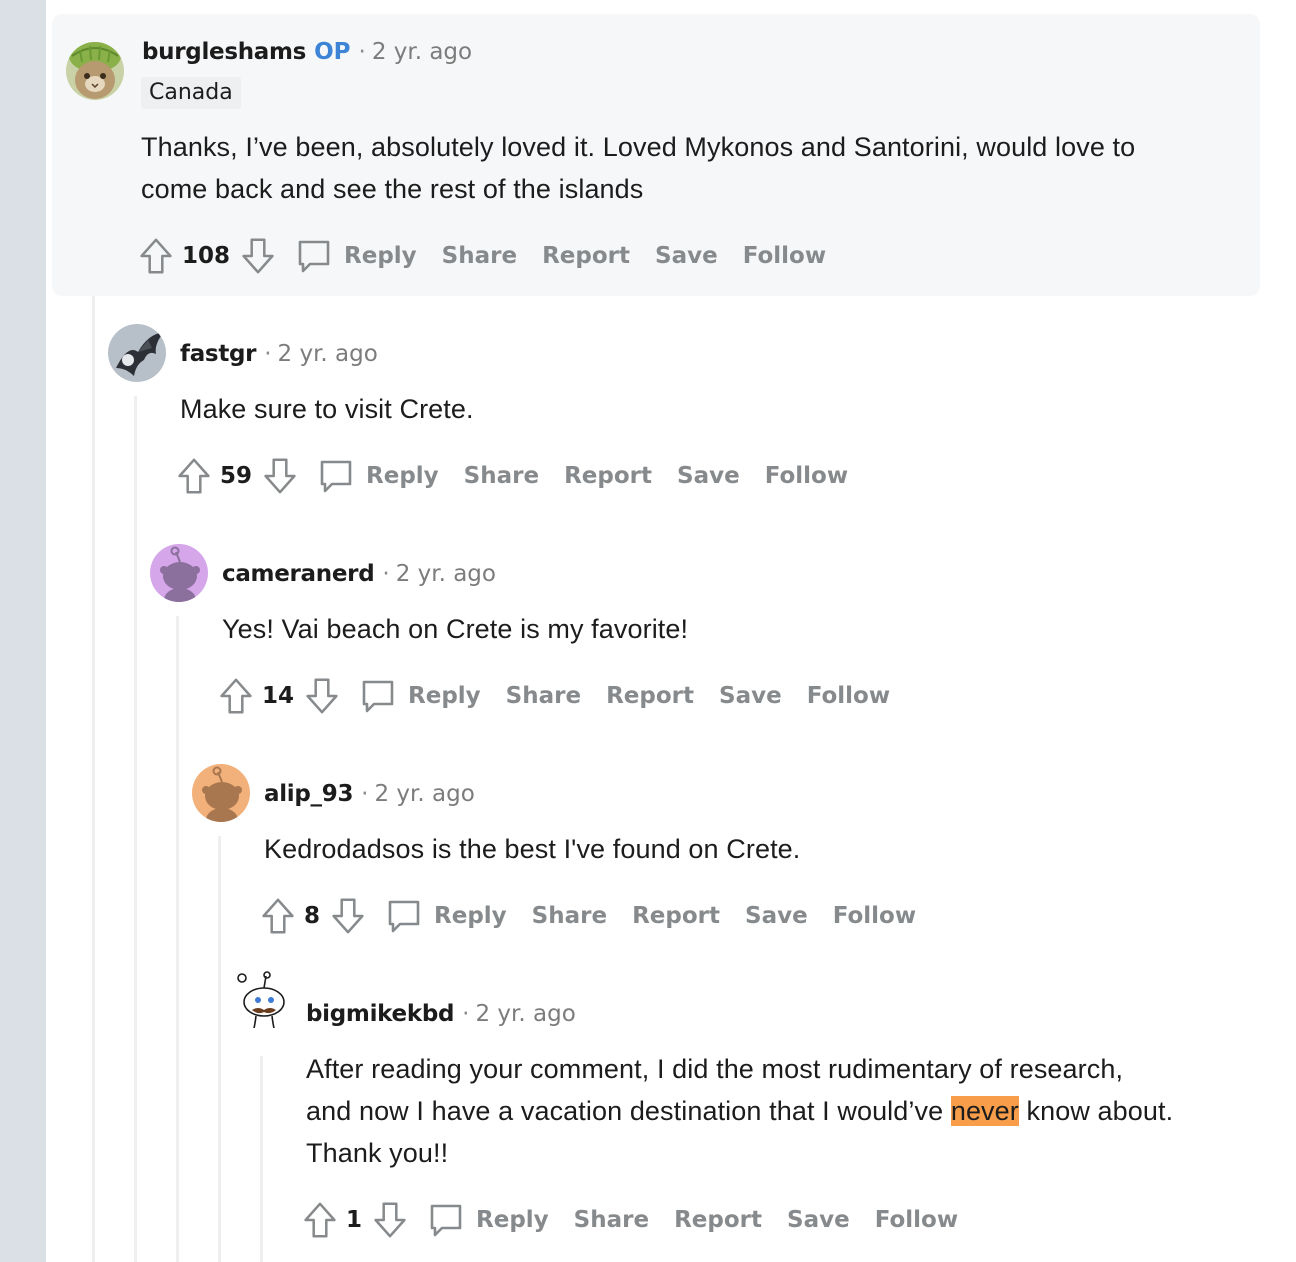 This screenshot has height=1262, width=1296. I want to click on comment-body-text: know about., so click(1100, 1111).